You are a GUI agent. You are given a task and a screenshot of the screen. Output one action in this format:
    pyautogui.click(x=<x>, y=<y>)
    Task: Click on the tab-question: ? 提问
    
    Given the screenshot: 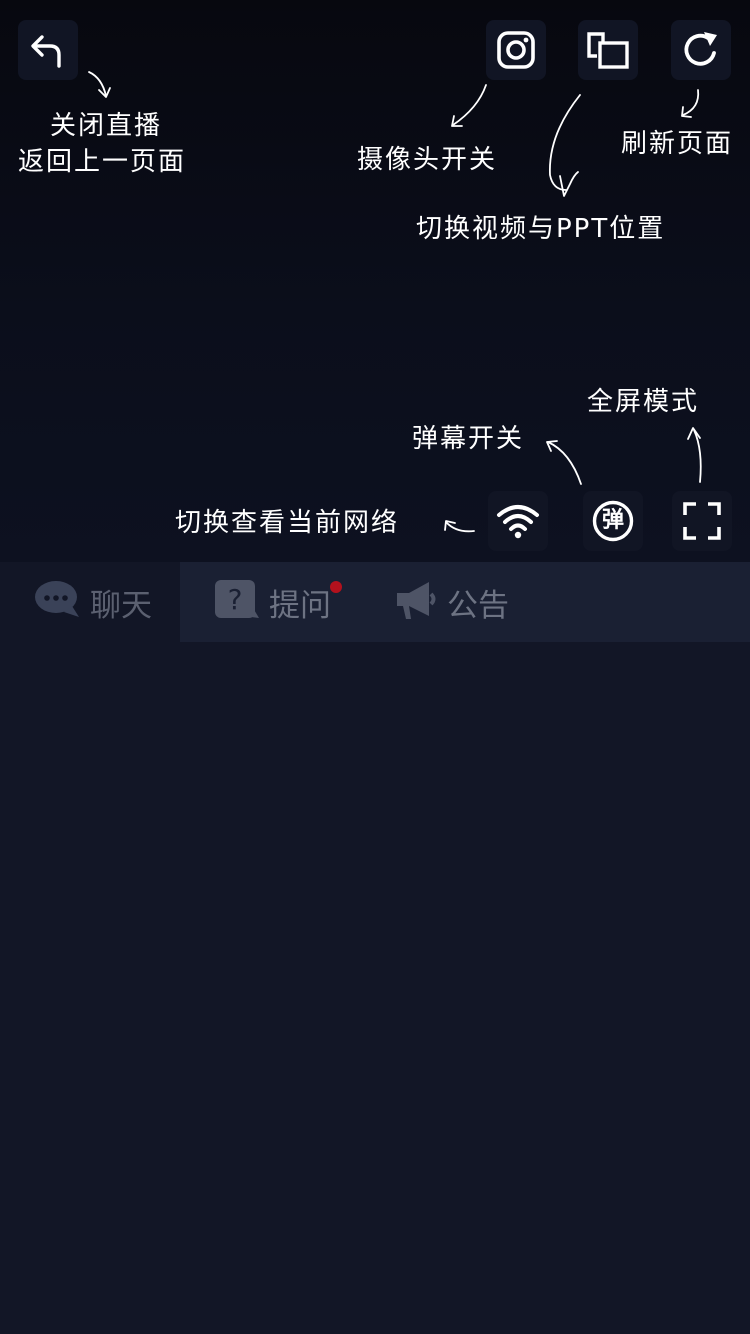 What is the action you would take?
    pyautogui.click(x=275, y=602)
    